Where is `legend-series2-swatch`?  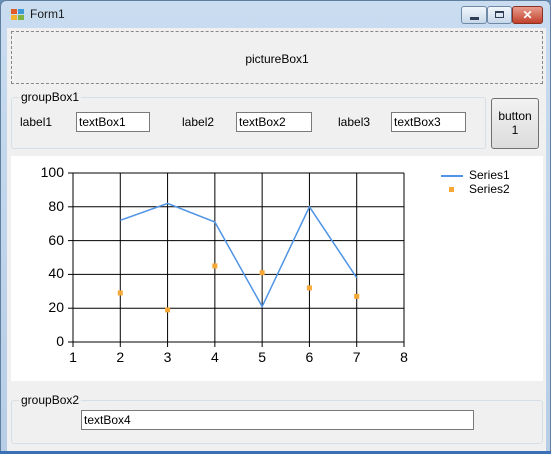 legend-series2-swatch is located at coordinates (450, 189).